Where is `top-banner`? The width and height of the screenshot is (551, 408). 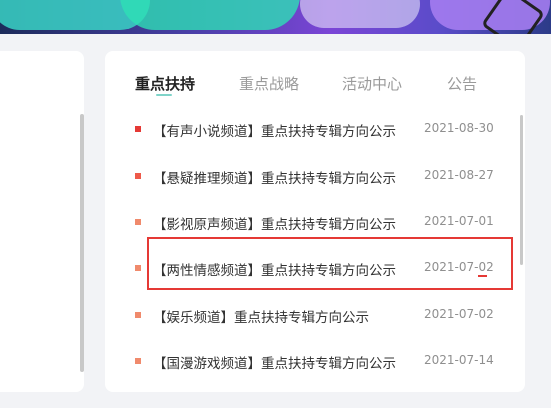 top-banner is located at coordinates (275, 17).